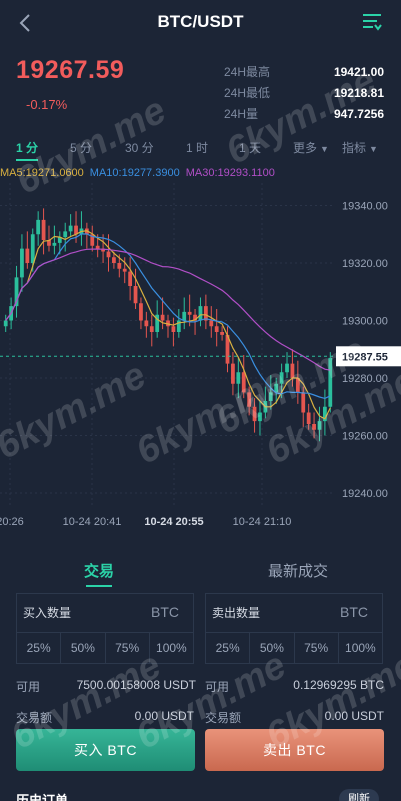 The width and height of the screenshot is (401, 801). I want to click on period-1min: 1 分, so click(27, 150).